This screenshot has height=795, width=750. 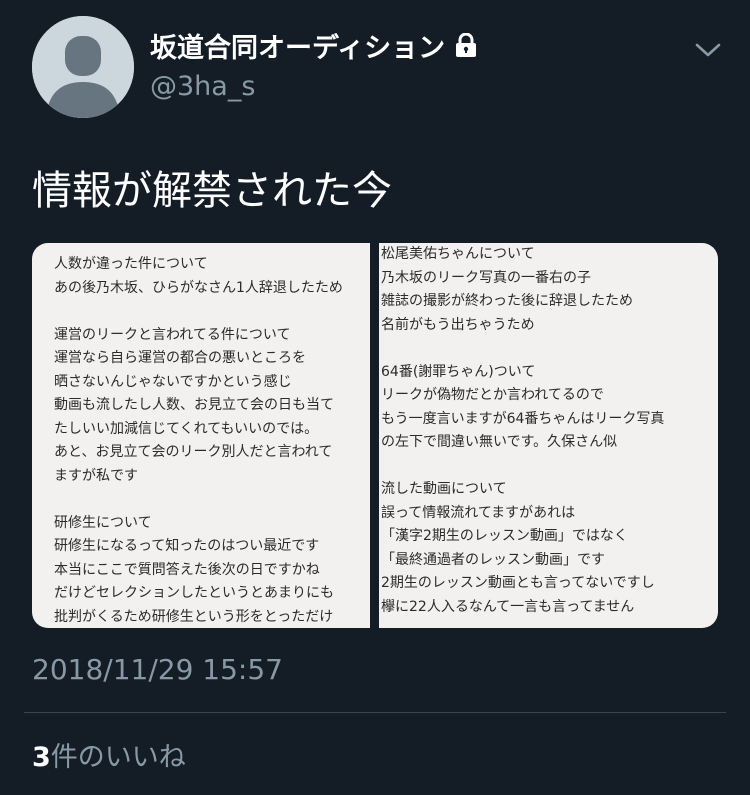 What do you see at coordinates (708, 52) in the screenshot?
I see `chevron-down-icon` at bounding box center [708, 52].